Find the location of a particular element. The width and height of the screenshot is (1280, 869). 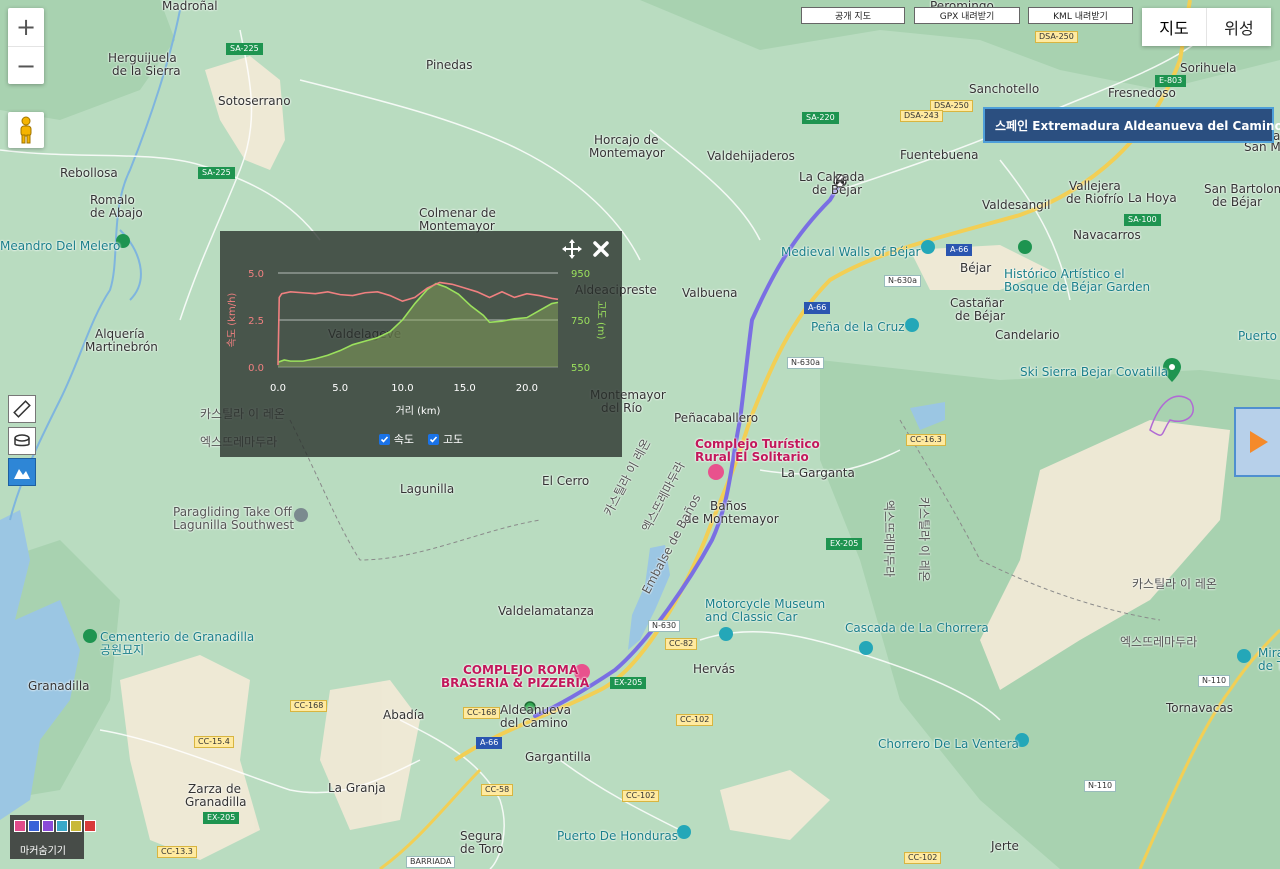

speed-checkbox is located at coordinates (384, 439).